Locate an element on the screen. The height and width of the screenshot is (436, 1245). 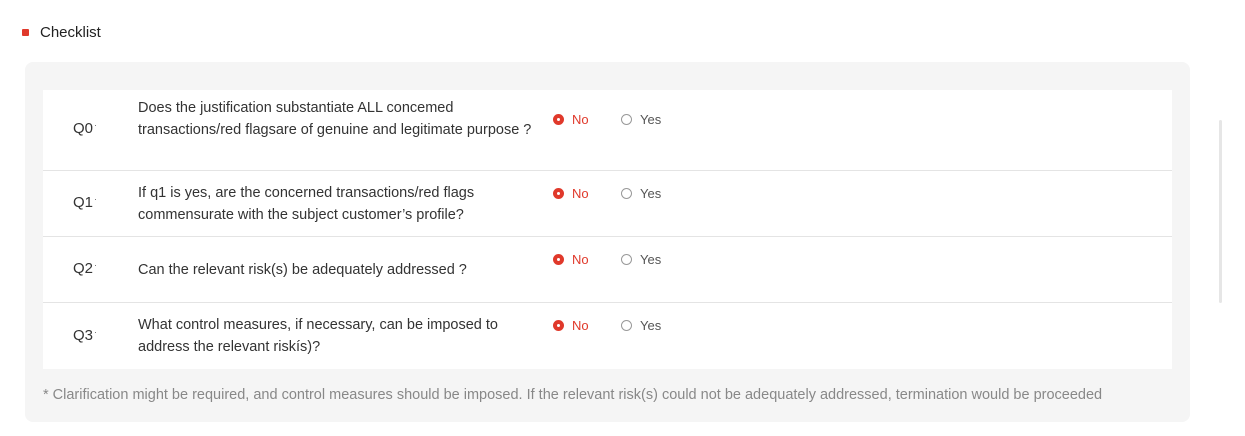
q3-yes-radio: Yes is located at coordinates (641, 325).